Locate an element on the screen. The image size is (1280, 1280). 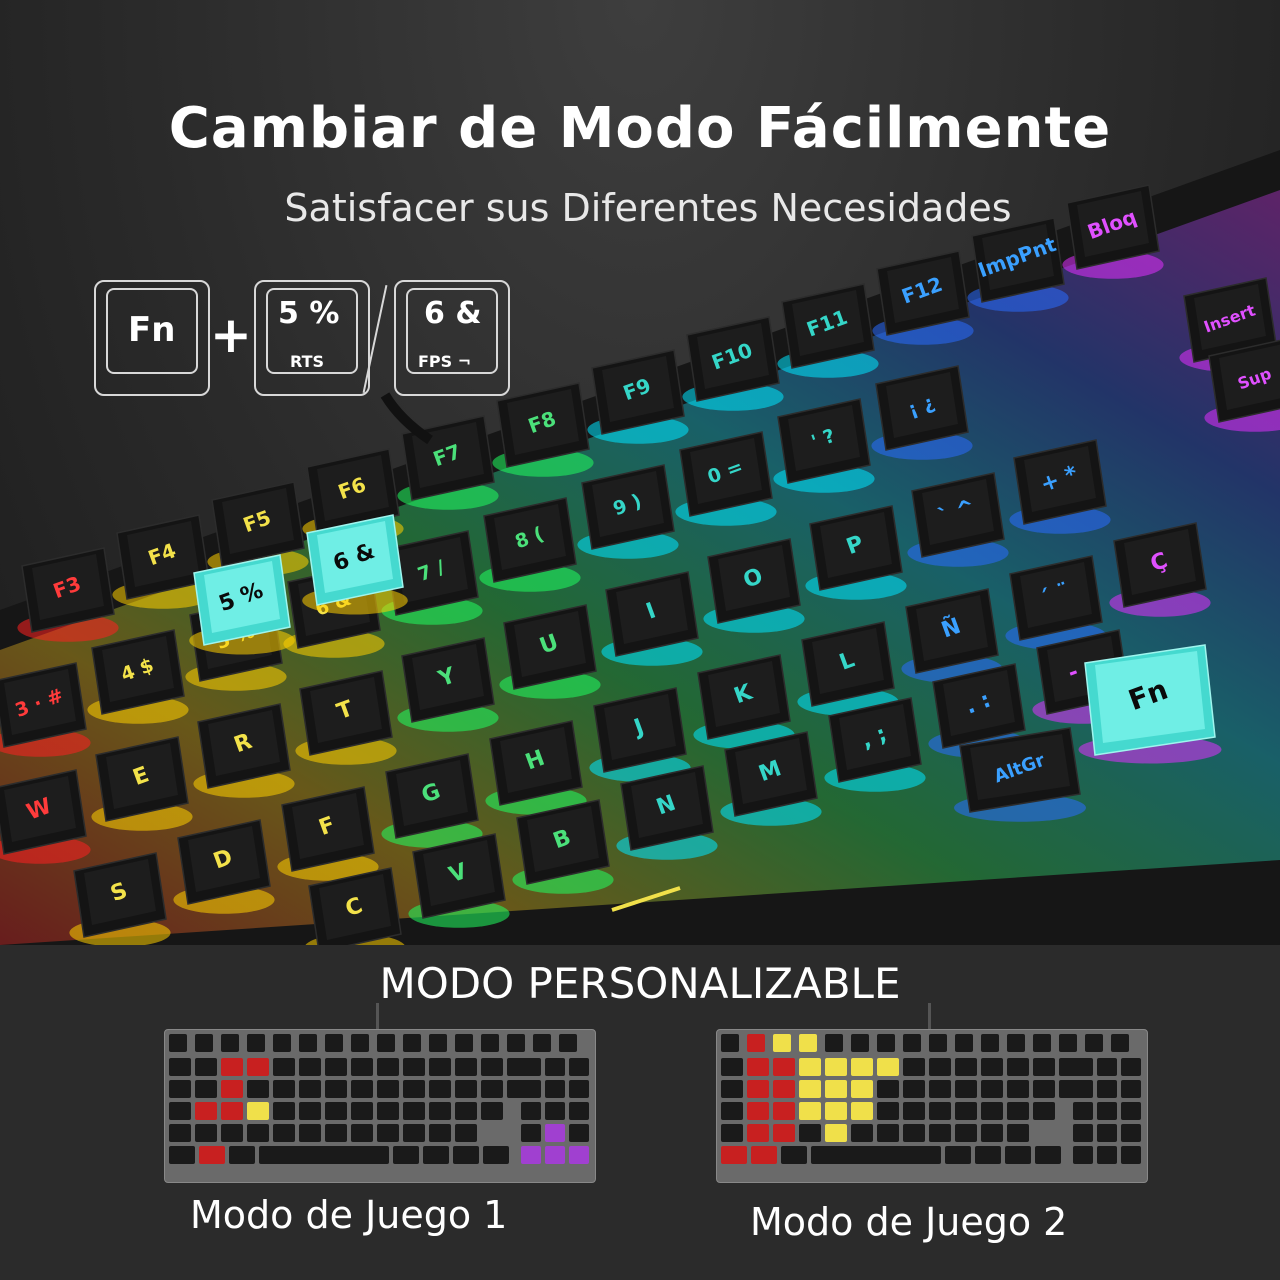
key-fn-9: F12 is located at coordinates (923, 297).